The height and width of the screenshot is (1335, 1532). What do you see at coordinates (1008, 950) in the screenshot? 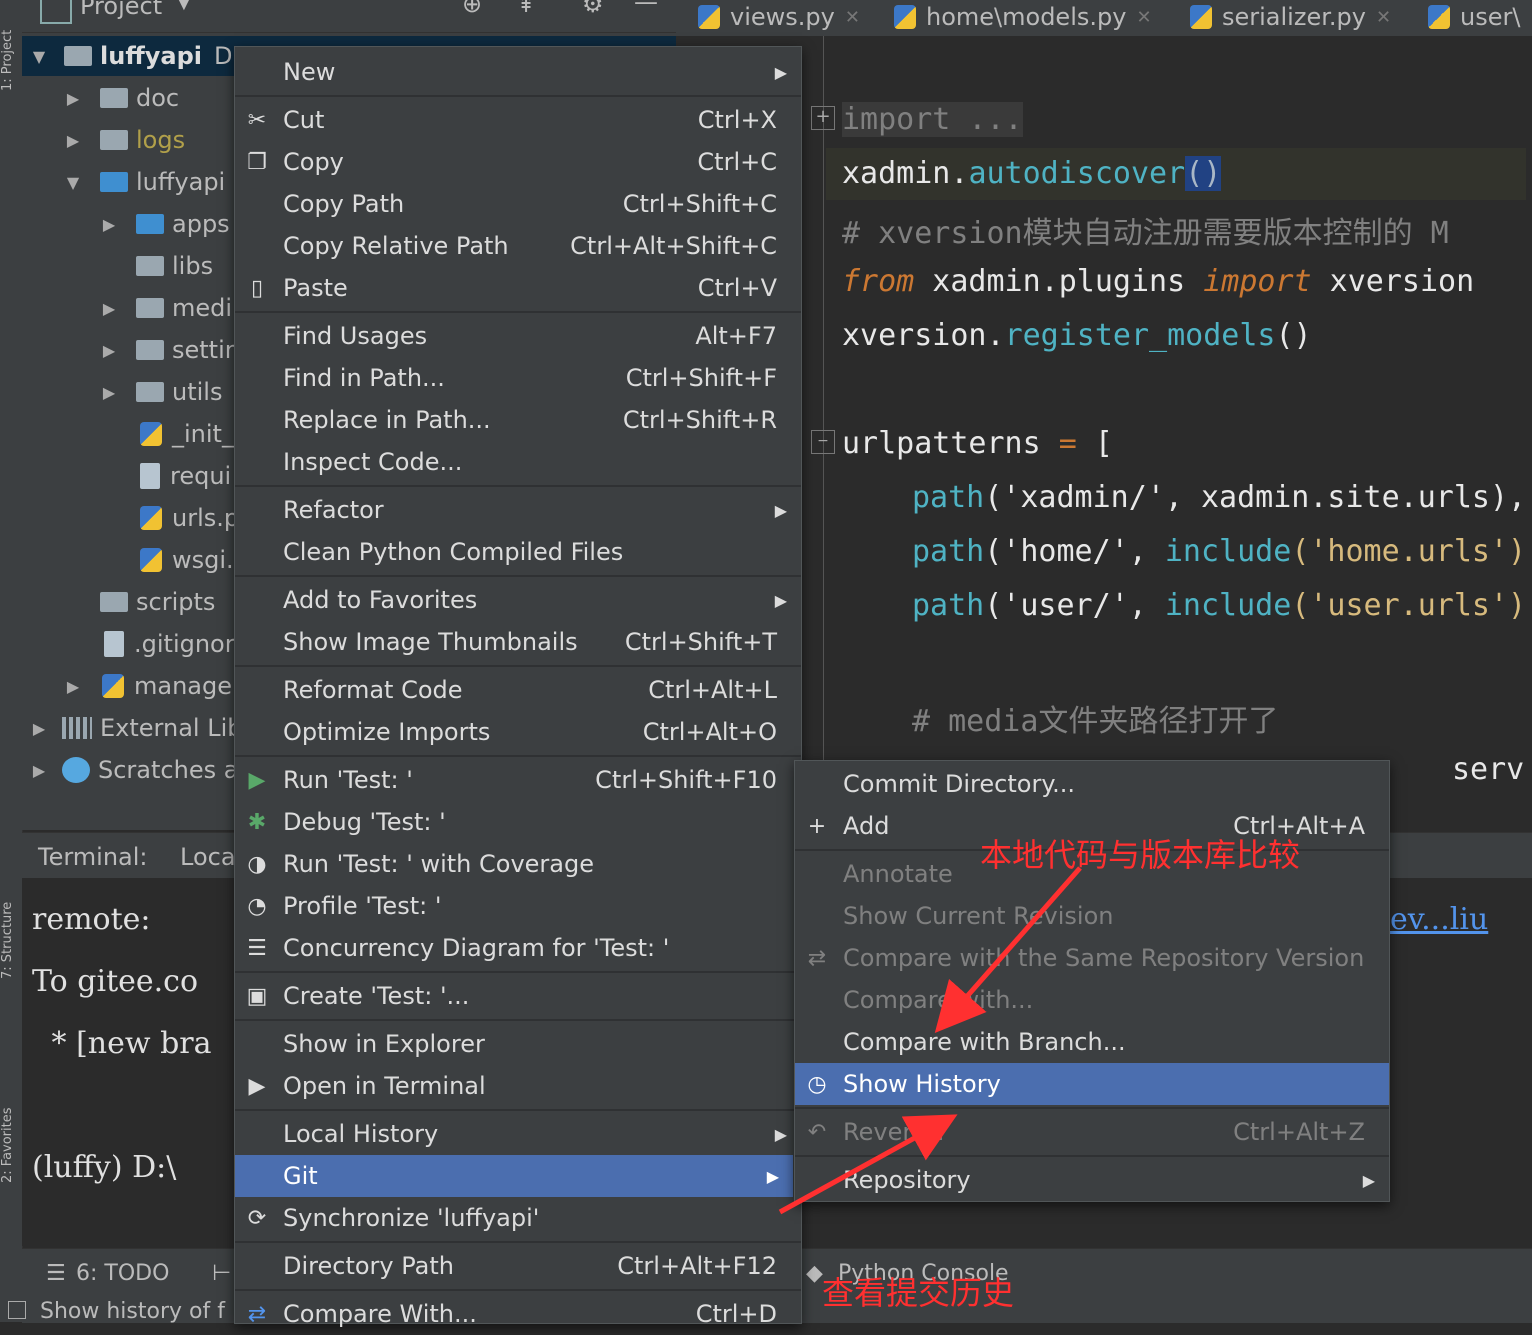
I see `arrow-to-compare` at bounding box center [1008, 950].